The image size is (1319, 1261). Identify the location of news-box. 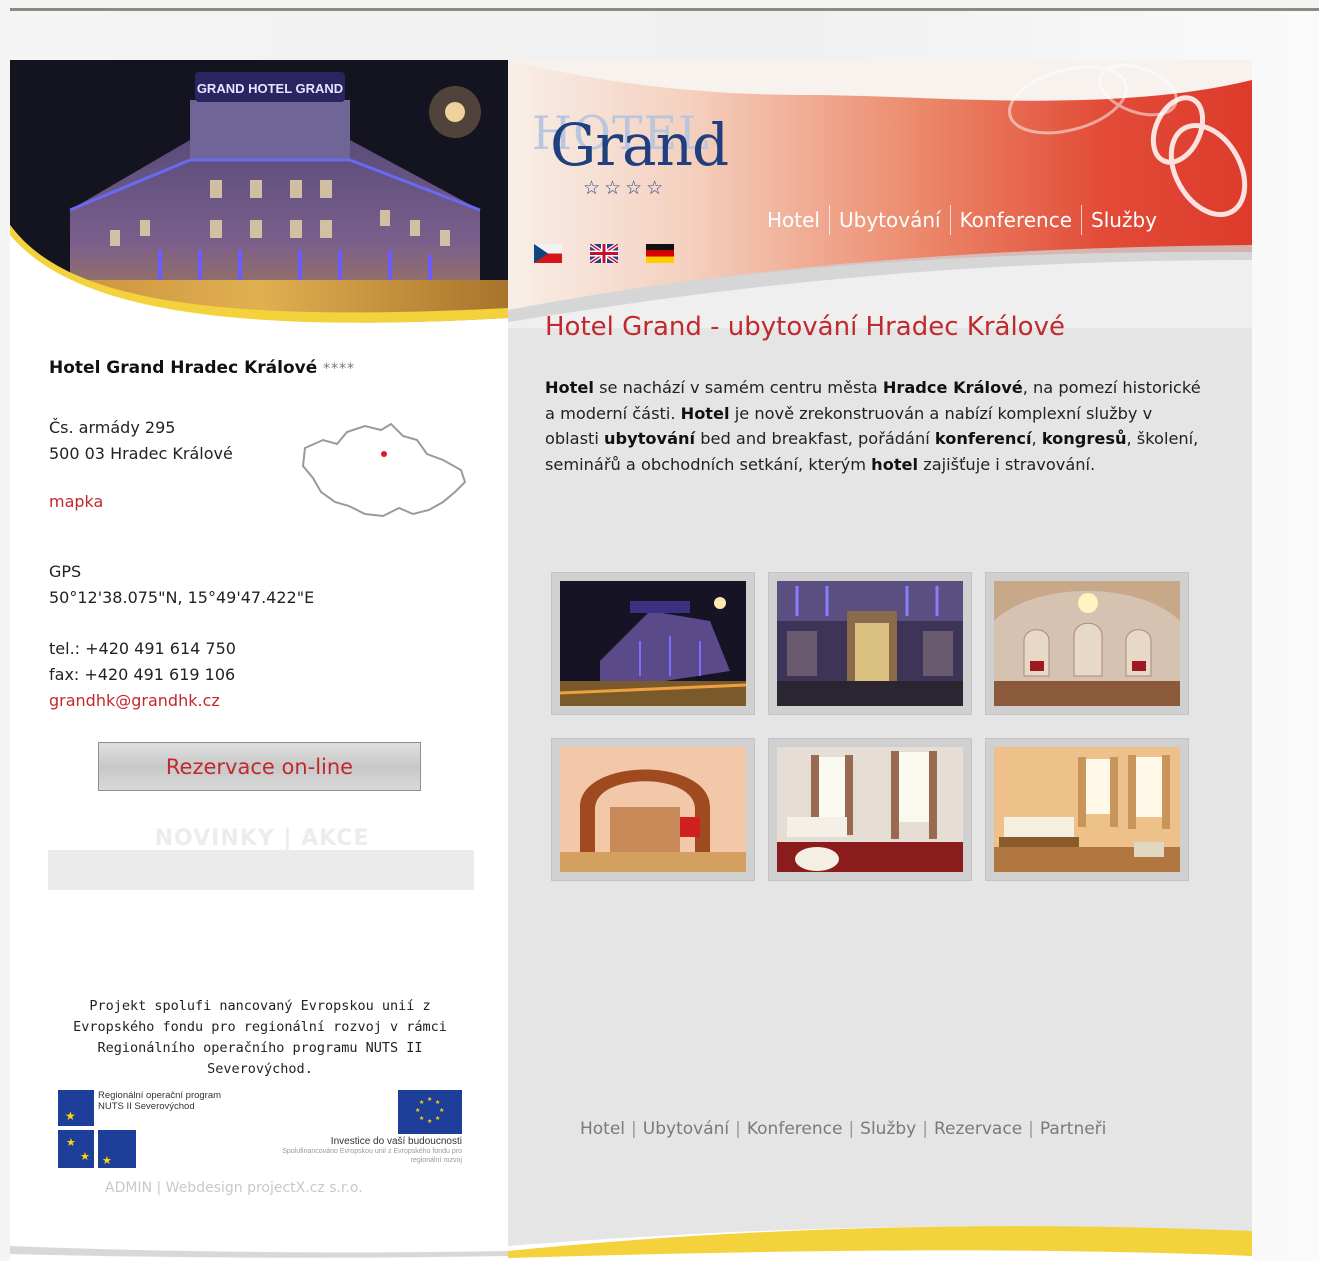
(261, 870).